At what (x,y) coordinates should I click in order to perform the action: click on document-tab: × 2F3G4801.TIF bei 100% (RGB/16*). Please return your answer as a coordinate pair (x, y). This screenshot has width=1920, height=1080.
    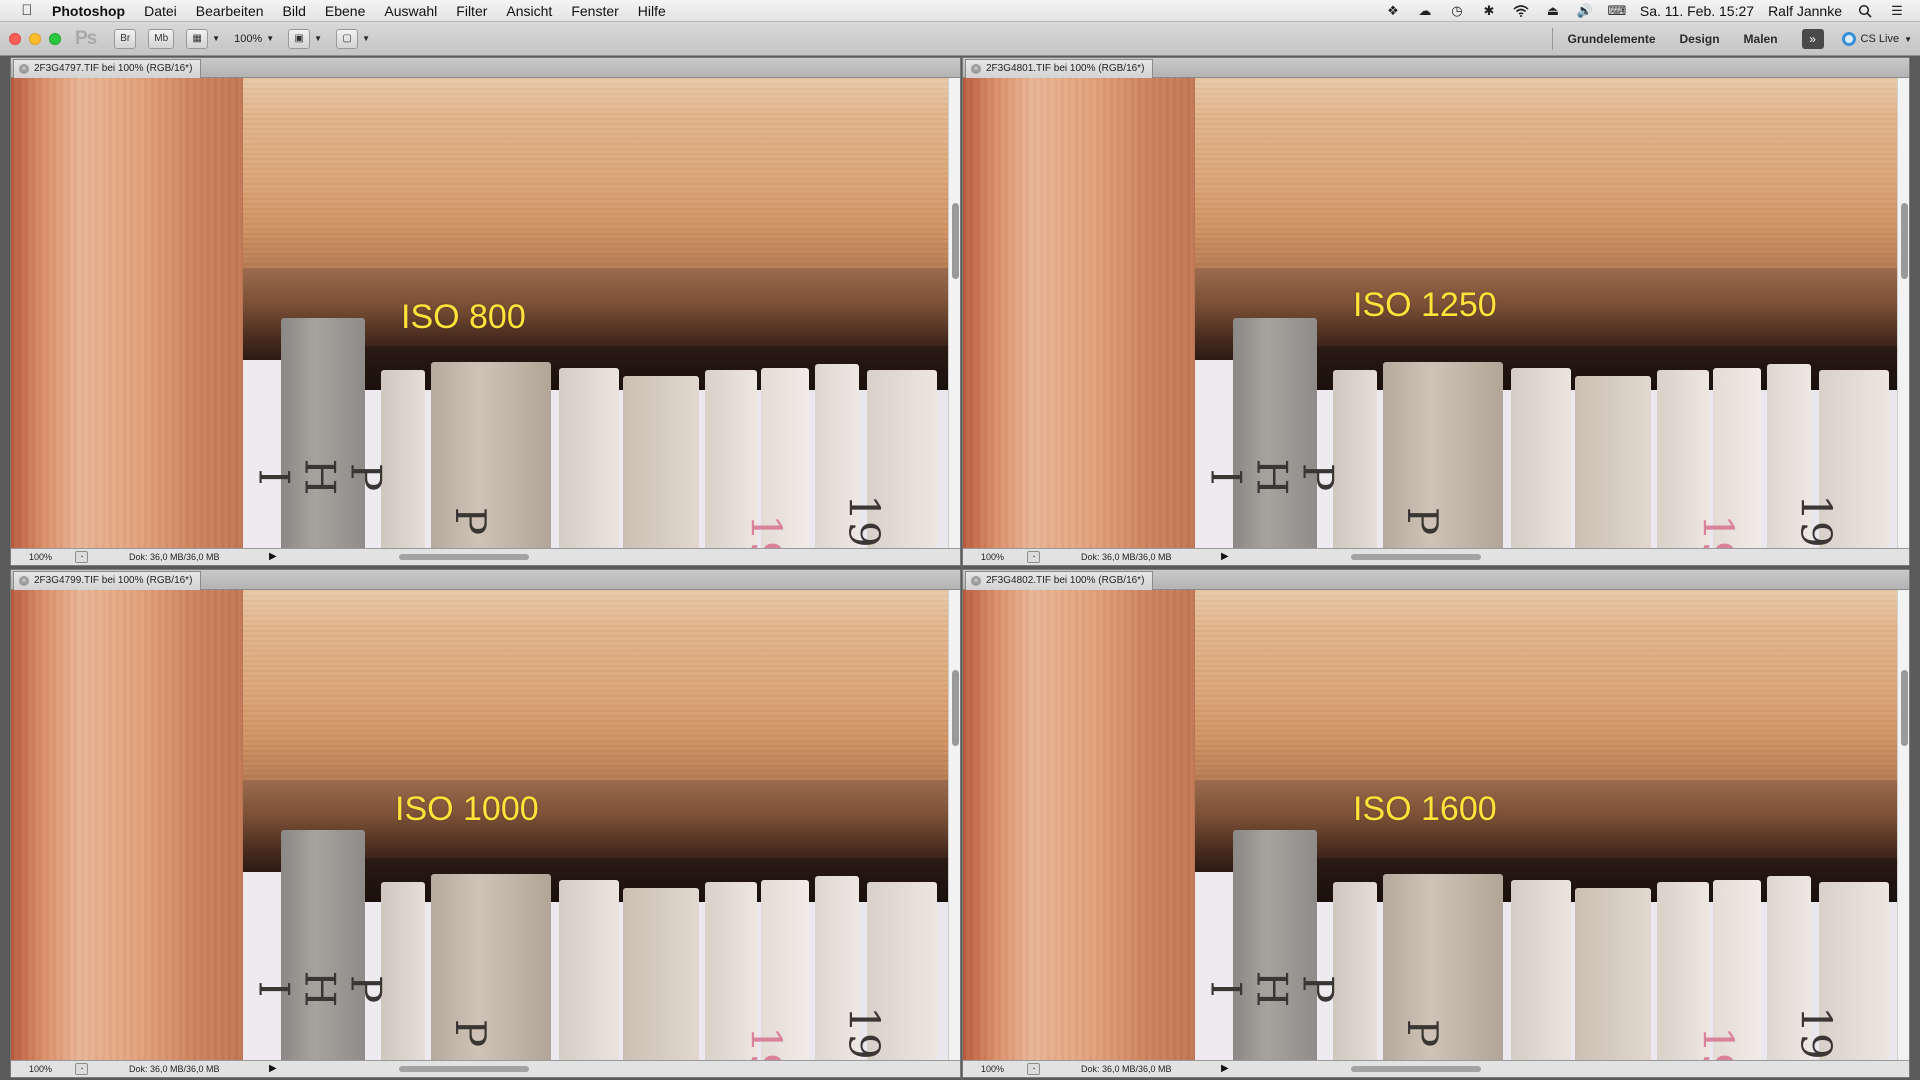
    Looking at the image, I should click on (1059, 68).